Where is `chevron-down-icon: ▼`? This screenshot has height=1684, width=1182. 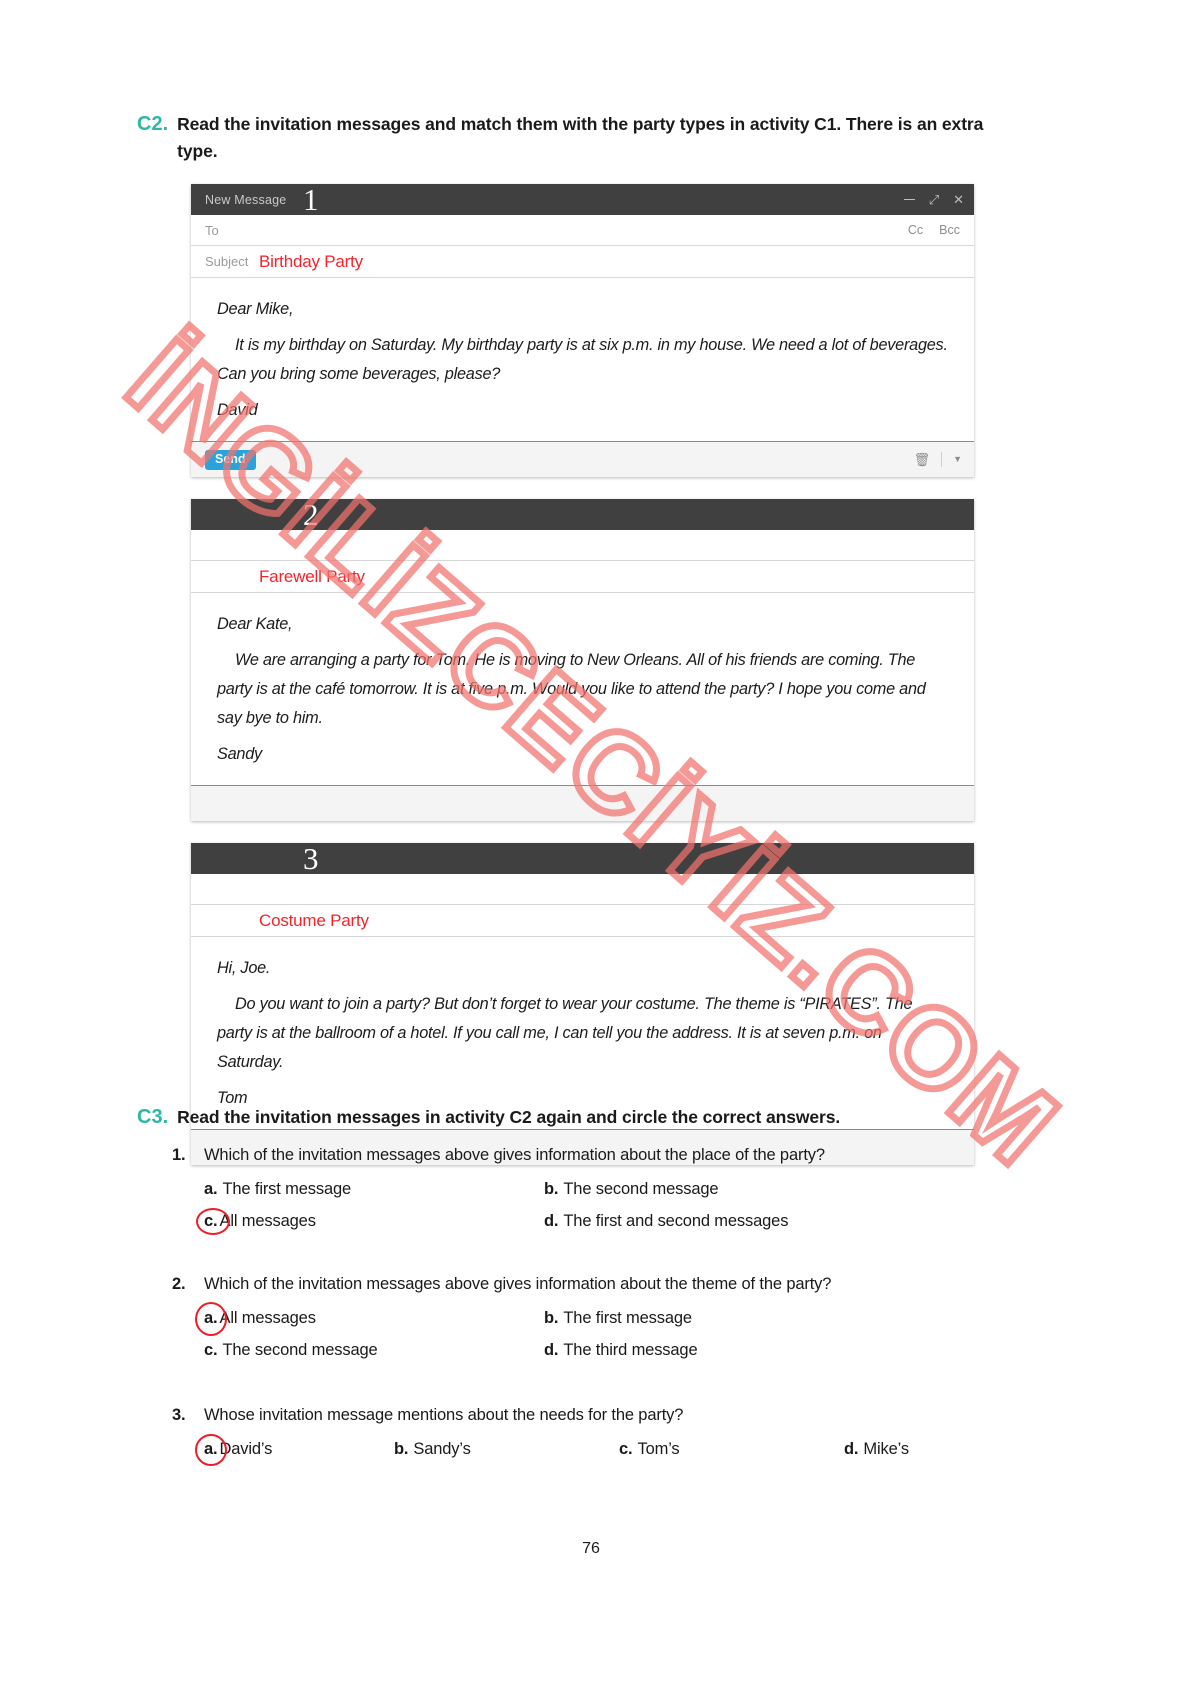
chevron-down-icon: ▼ is located at coordinates (957, 459).